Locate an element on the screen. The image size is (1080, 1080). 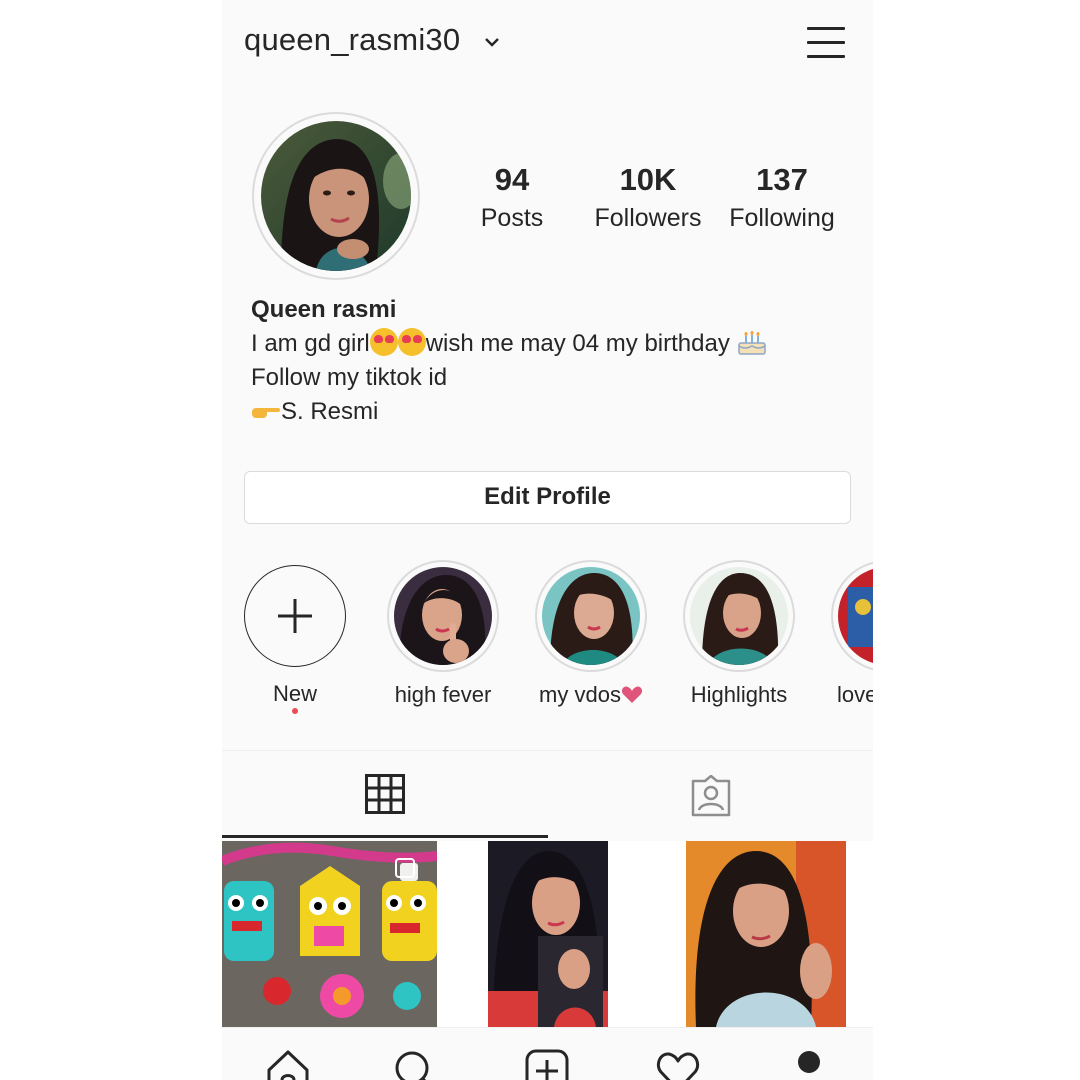
highlight-highlights: Highlights is located at coordinates (739, 634).